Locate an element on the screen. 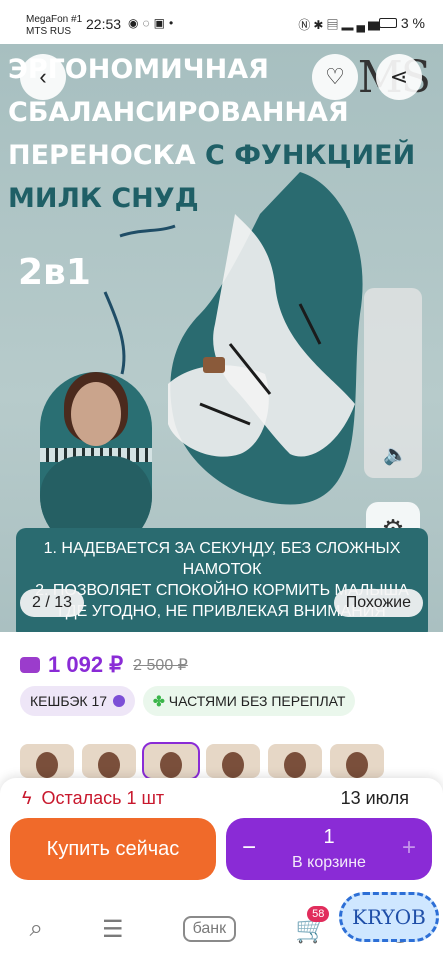 This screenshot has height=960, width=443. cashback-badge: КЕШБЭК 17 is located at coordinates (78, 701).